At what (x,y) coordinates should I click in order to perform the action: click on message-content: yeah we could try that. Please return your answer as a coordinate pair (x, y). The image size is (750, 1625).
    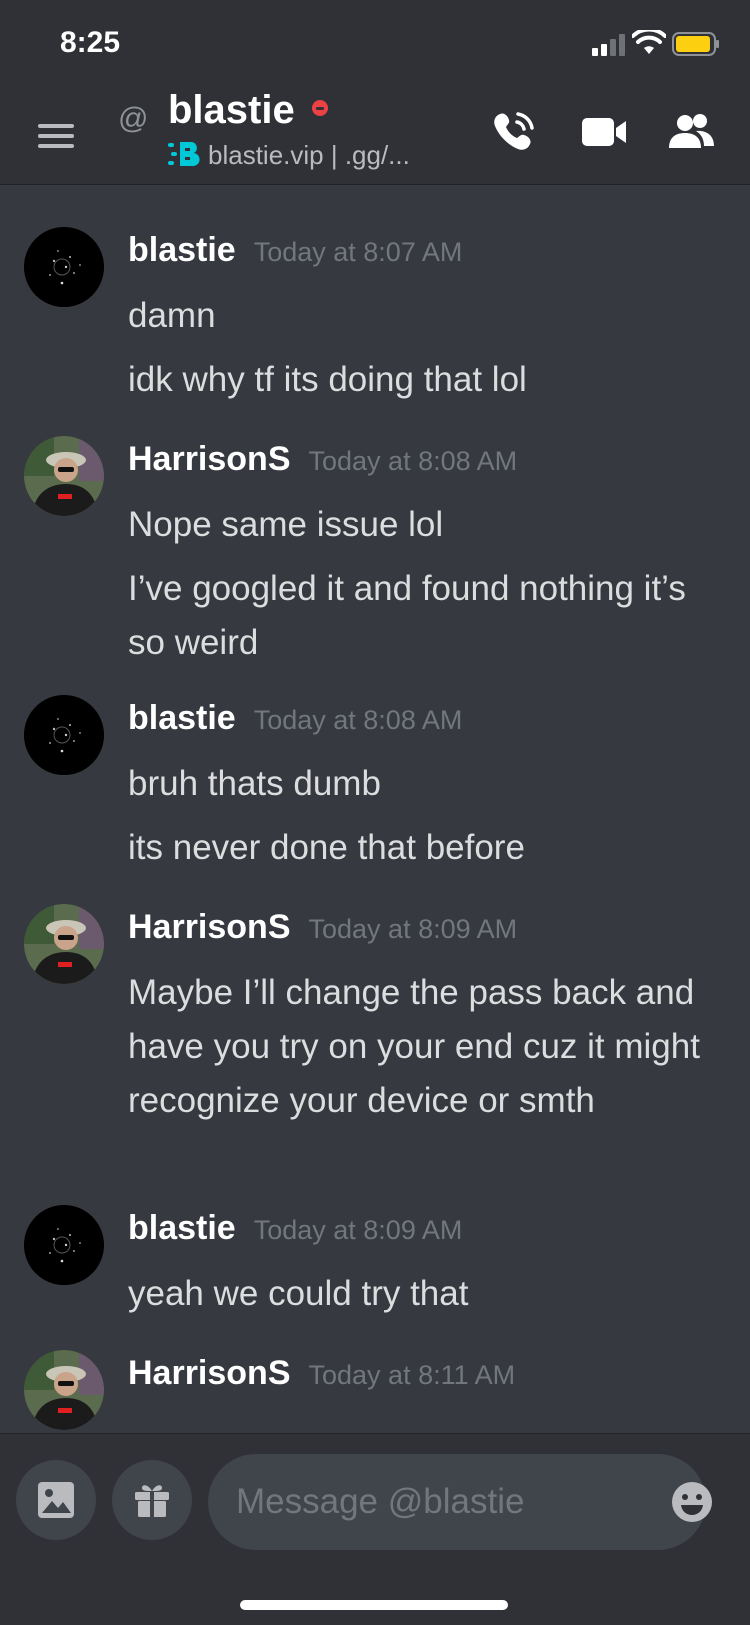
    Looking at the image, I should click on (428, 1299).